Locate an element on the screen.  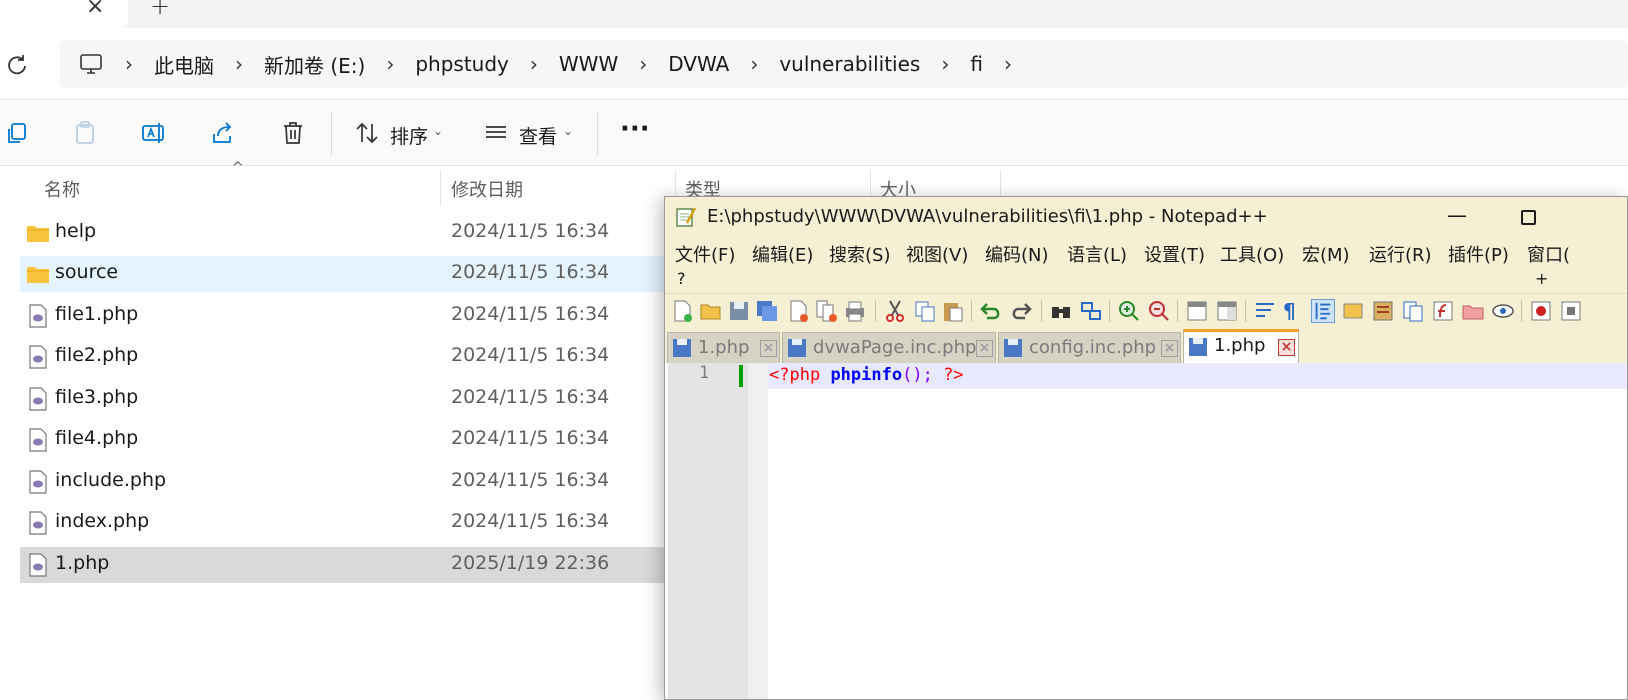
fold-margin is located at coordinates (758, 531).